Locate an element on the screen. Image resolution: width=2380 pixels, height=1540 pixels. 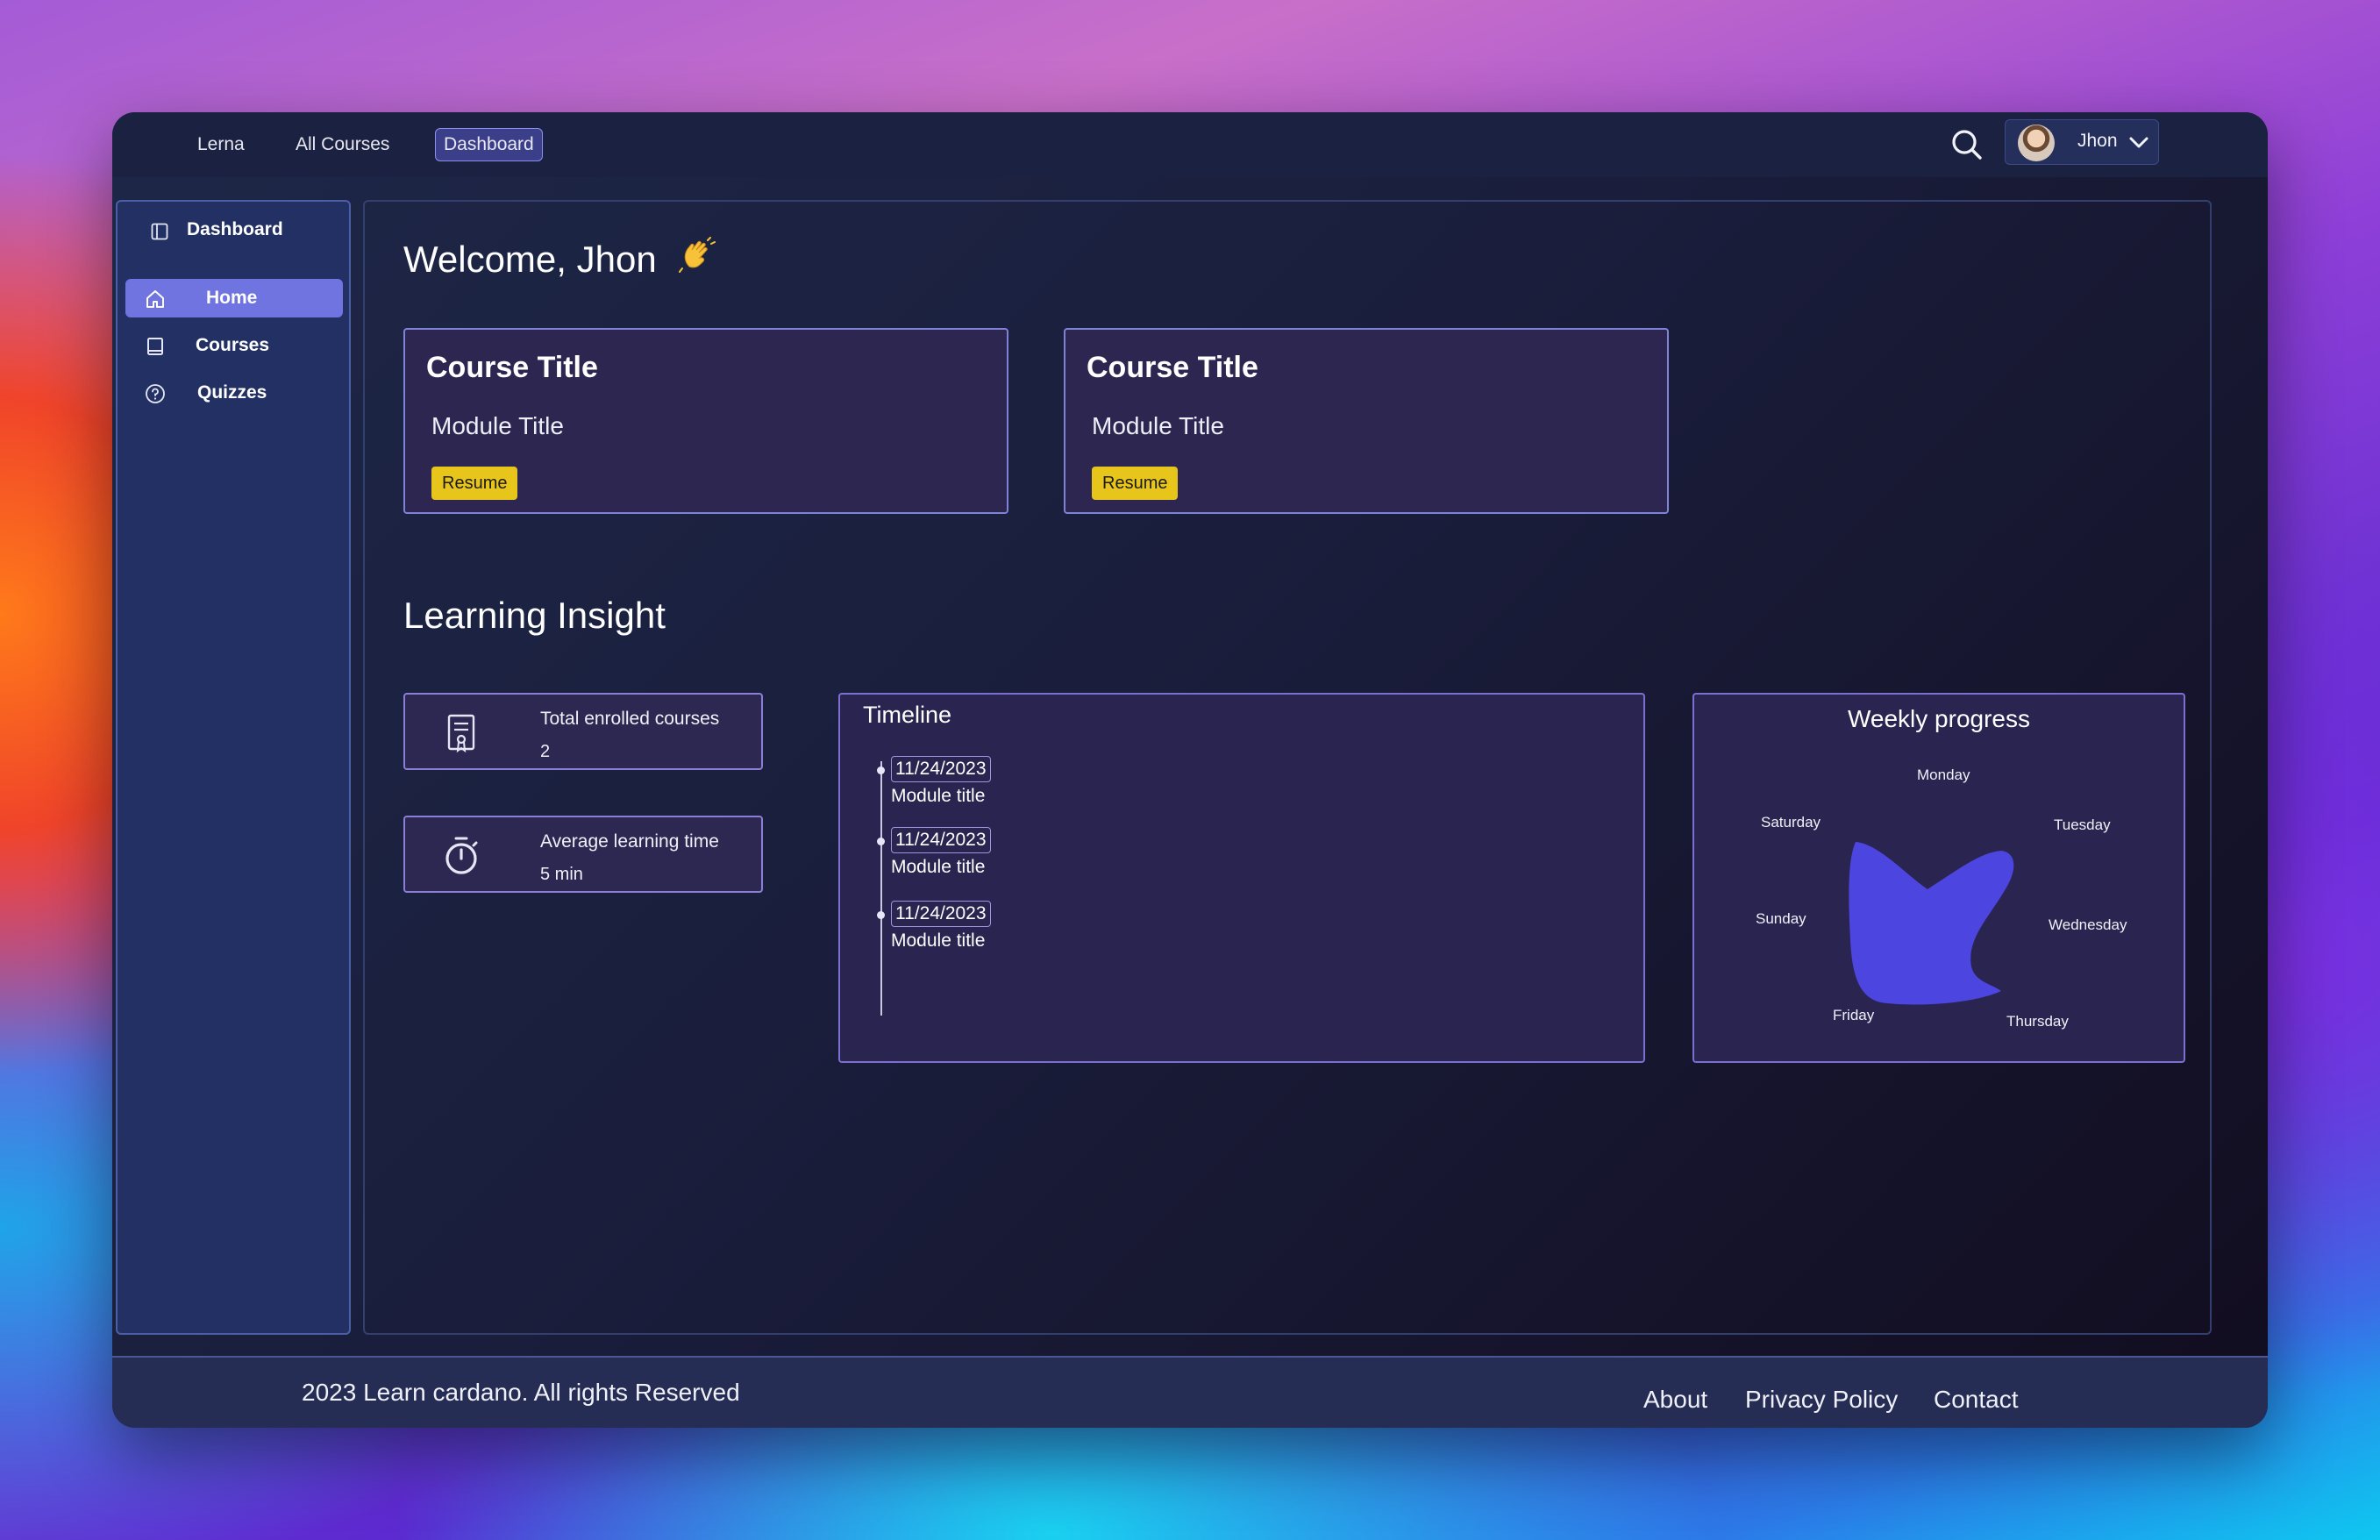
day-label-sunday: Sunday is located at coordinates (1781, 918).